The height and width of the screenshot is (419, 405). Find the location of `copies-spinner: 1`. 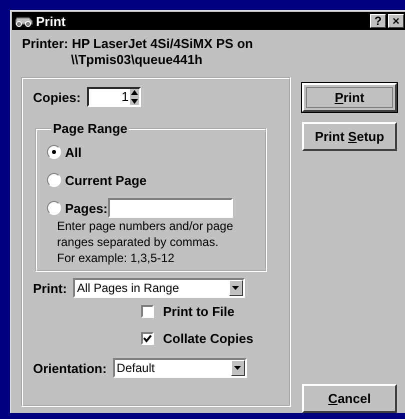

copies-spinner: 1 is located at coordinates (113, 97).